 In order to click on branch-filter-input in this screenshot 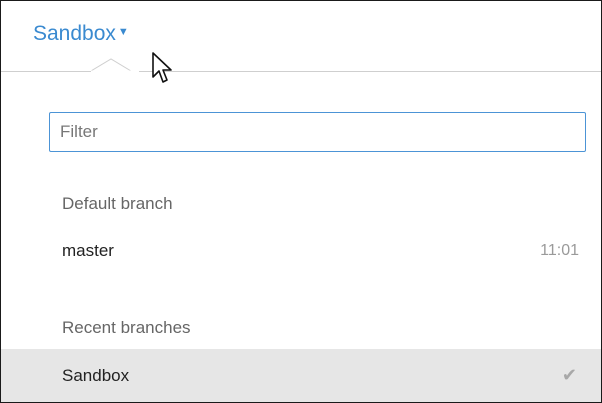, I will do `click(317, 132)`.